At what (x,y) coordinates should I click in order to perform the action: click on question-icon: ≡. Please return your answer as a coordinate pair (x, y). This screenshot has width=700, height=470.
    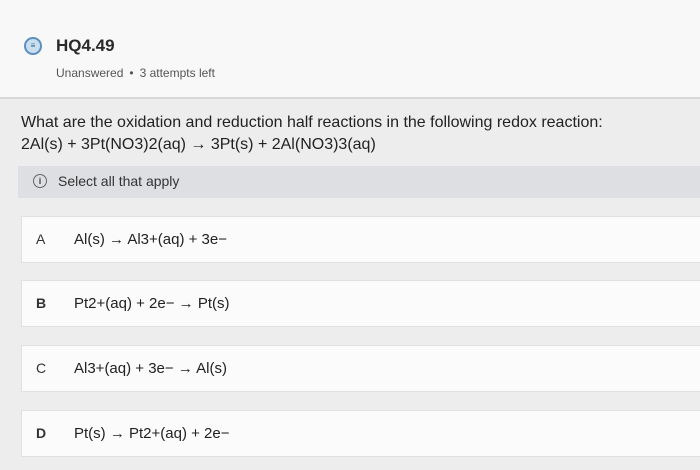
    Looking at the image, I should click on (33, 46).